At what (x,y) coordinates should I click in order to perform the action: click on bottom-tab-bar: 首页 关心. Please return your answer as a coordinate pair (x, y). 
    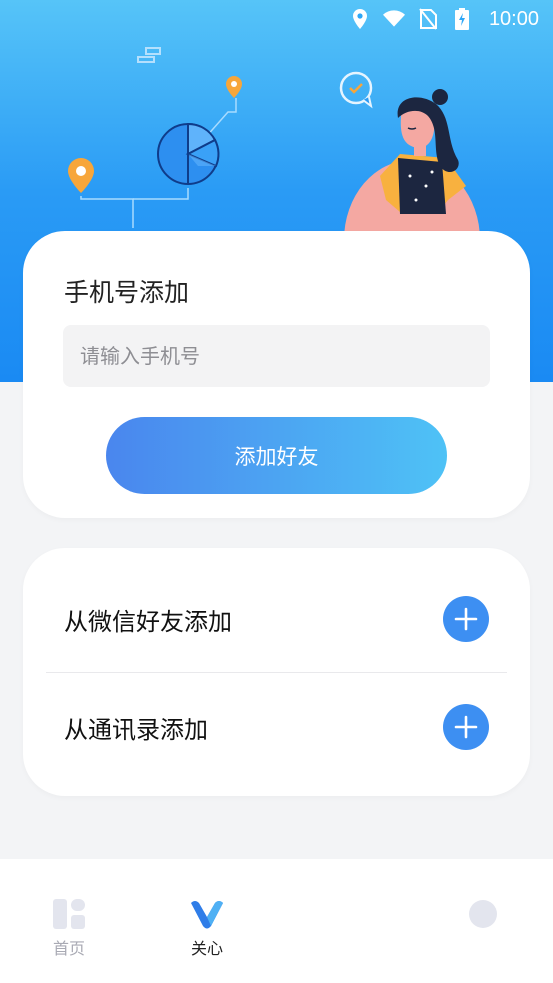
    Looking at the image, I should click on (276, 921).